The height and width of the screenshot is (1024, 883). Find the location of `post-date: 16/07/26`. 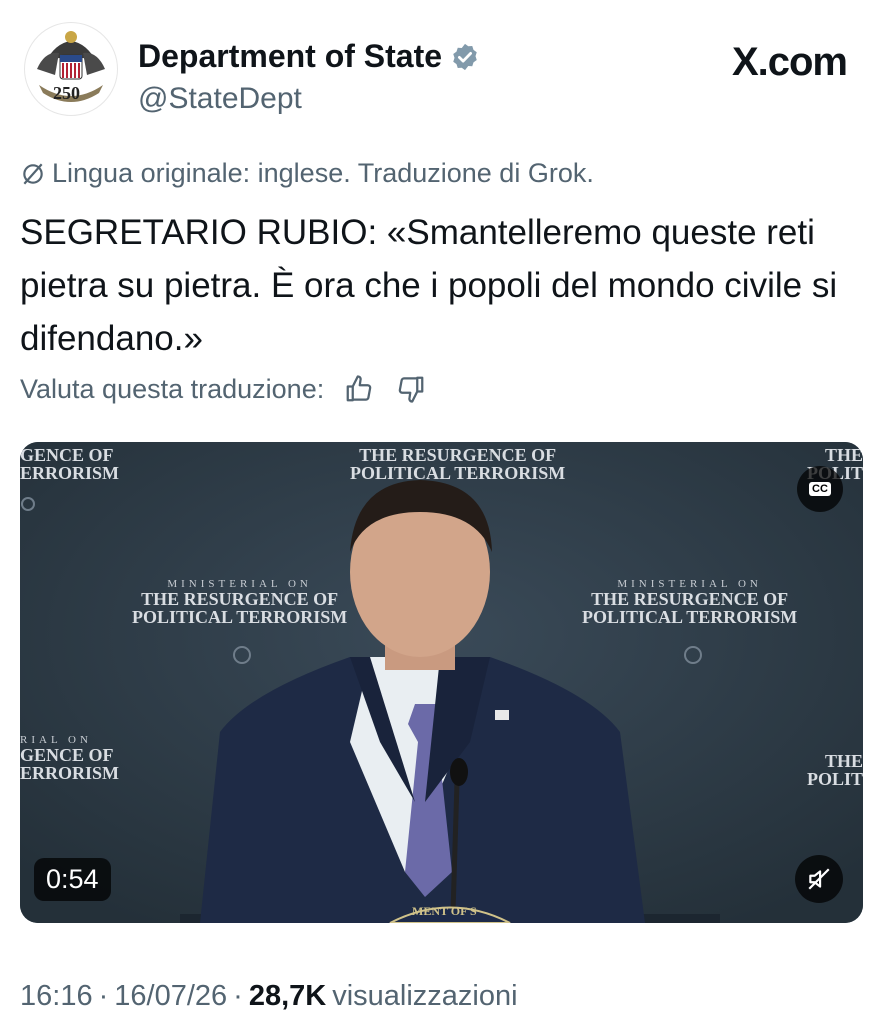

post-date: 16/07/26 is located at coordinates (170, 996).